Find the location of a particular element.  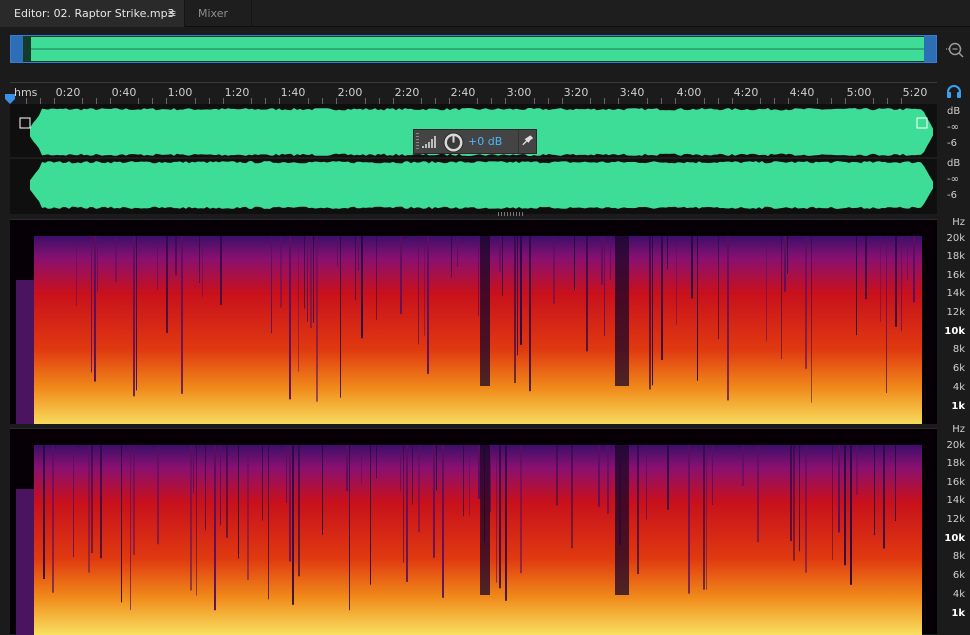

fade-in-handle is located at coordinates (25, 123).